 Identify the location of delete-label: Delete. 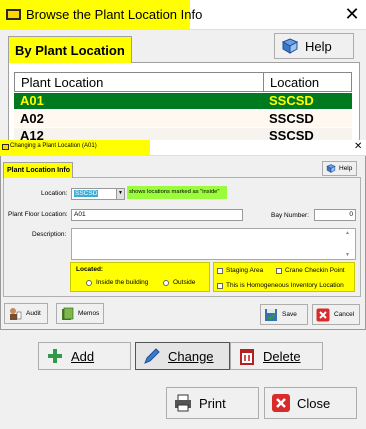
(282, 356).